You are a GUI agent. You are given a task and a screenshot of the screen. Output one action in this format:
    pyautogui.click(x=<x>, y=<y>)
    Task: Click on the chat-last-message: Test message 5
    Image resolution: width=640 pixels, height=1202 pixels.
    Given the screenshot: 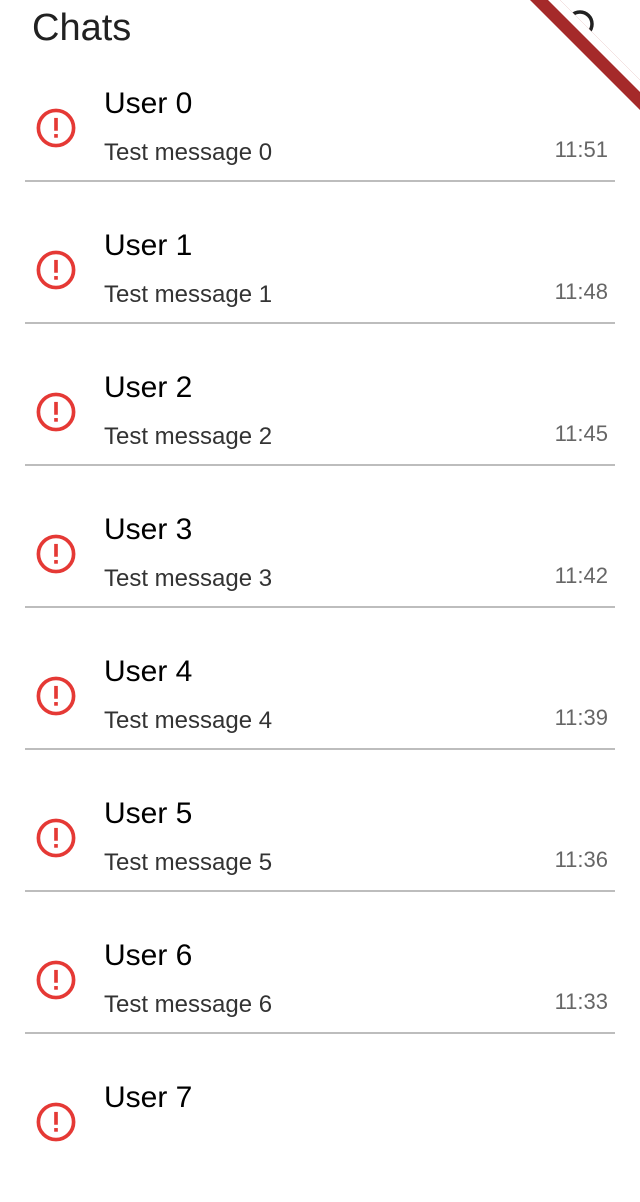 What is the action you would take?
    pyautogui.click(x=188, y=862)
    